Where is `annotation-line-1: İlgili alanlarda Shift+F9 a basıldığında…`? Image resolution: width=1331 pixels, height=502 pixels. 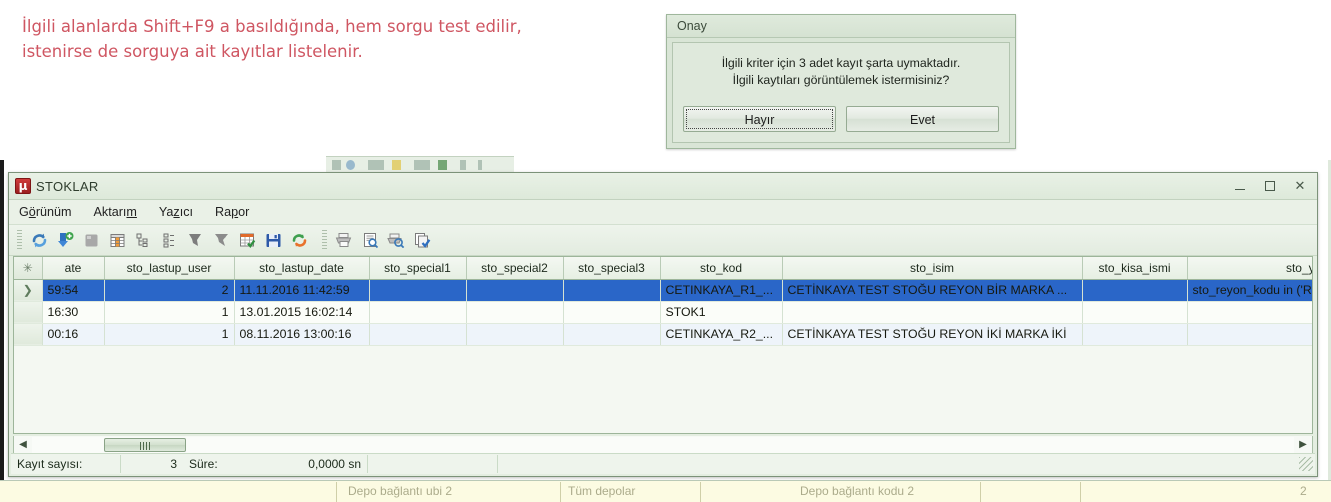 annotation-line-1: İlgili alanlarda Shift+F9 a basıldığında… is located at coordinates (272, 26).